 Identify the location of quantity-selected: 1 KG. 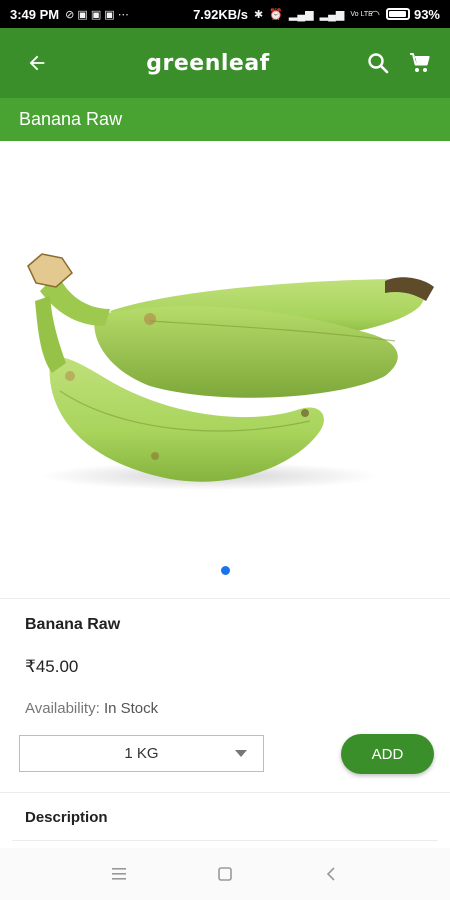
(141, 753).